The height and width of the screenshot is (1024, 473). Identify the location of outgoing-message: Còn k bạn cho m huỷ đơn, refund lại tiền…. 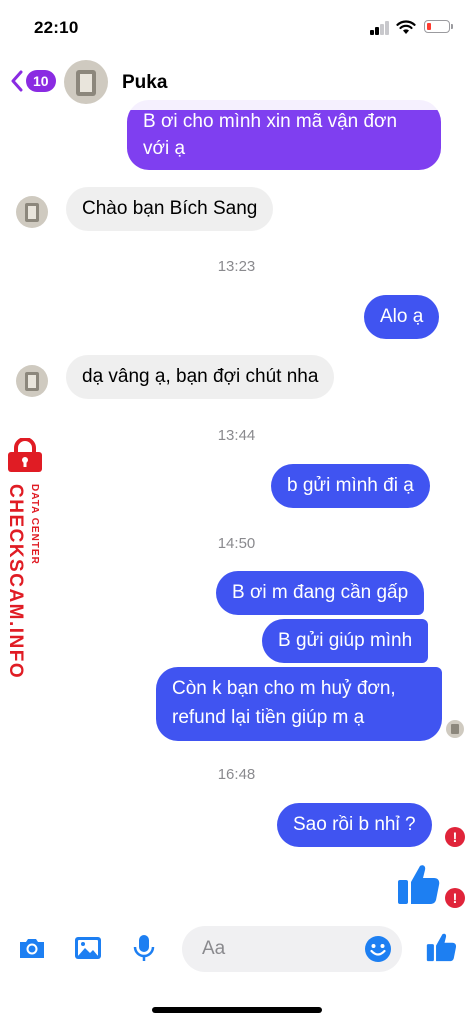
(299, 704).